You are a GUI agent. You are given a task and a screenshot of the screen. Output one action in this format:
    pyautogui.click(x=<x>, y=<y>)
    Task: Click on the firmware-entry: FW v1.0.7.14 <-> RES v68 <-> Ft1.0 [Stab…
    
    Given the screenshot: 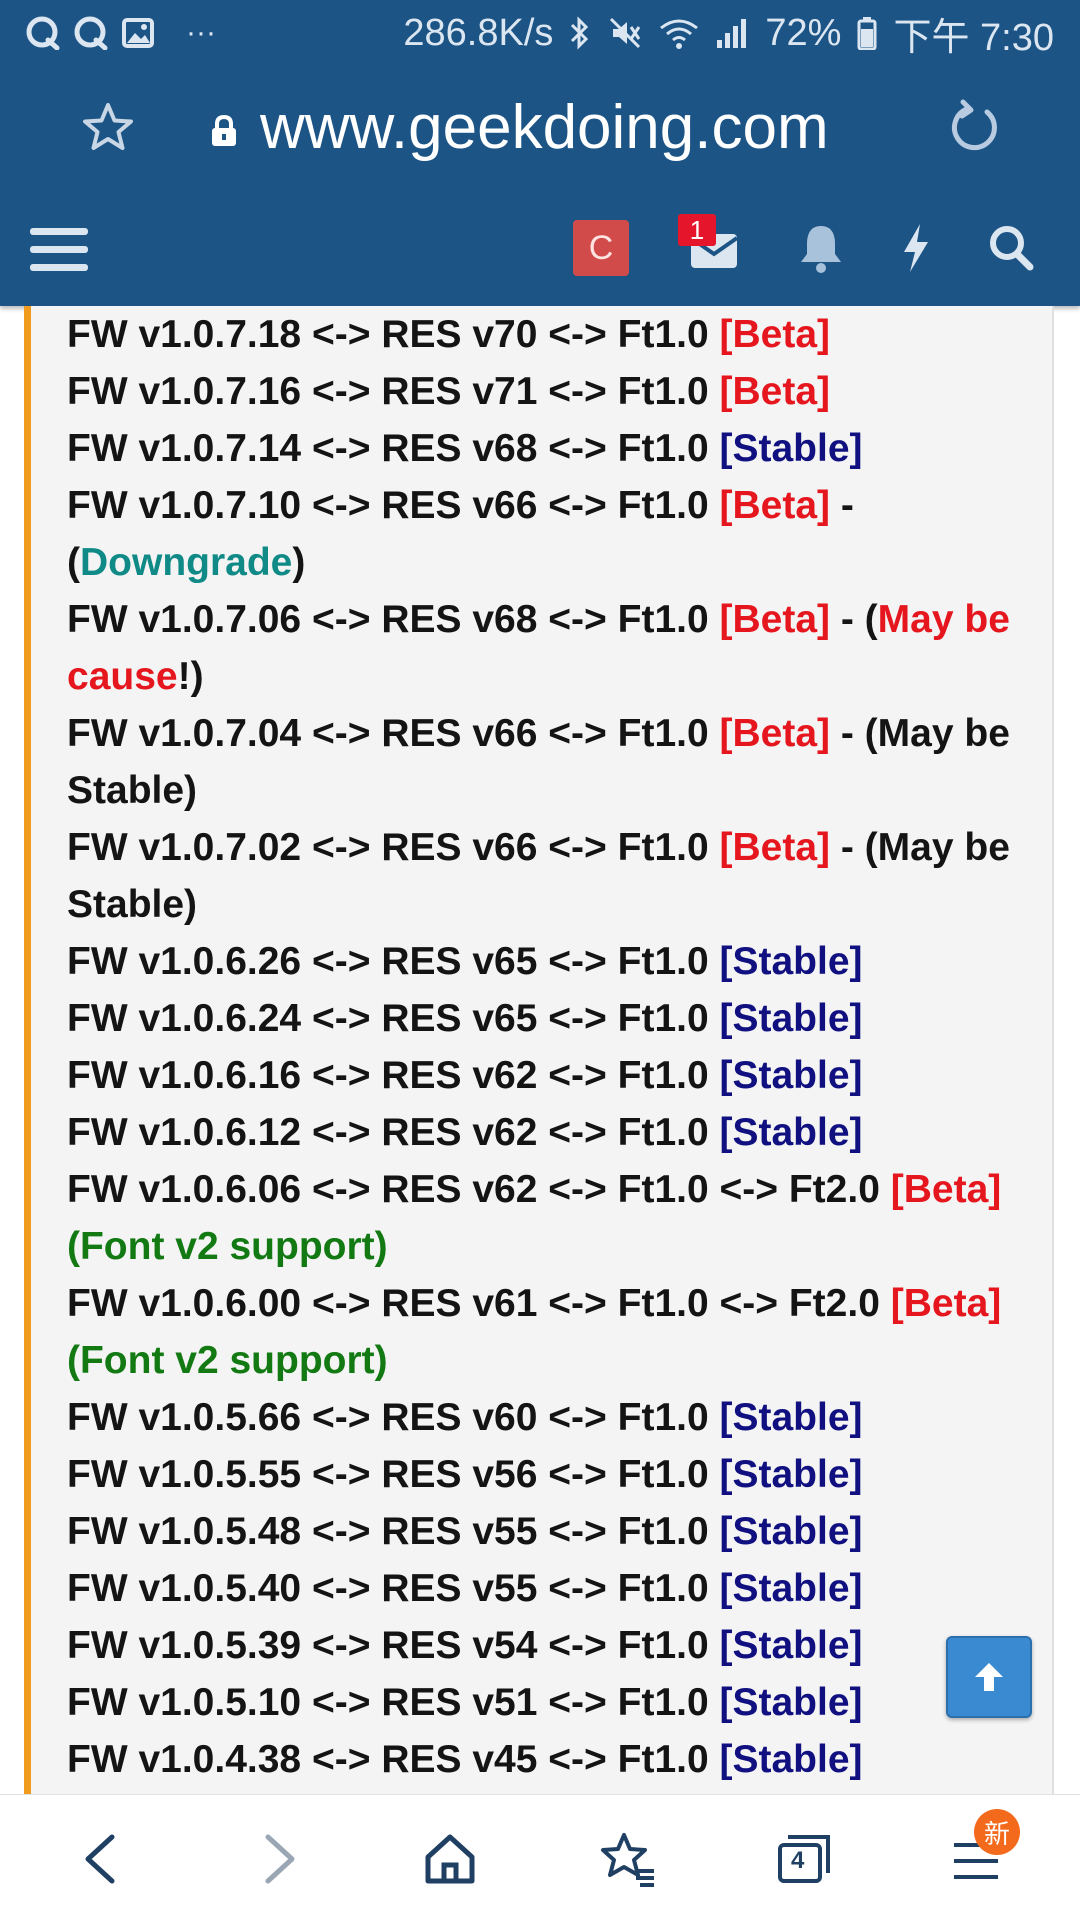 What is the action you would take?
    pyautogui.click(x=557, y=448)
    